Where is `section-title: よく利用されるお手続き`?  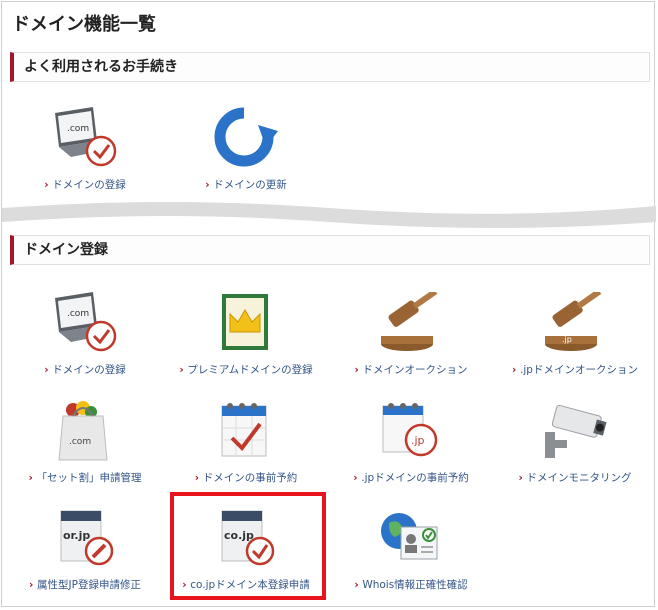
section-title: よく利用されるお手続き is located at coordinates (101, 67).